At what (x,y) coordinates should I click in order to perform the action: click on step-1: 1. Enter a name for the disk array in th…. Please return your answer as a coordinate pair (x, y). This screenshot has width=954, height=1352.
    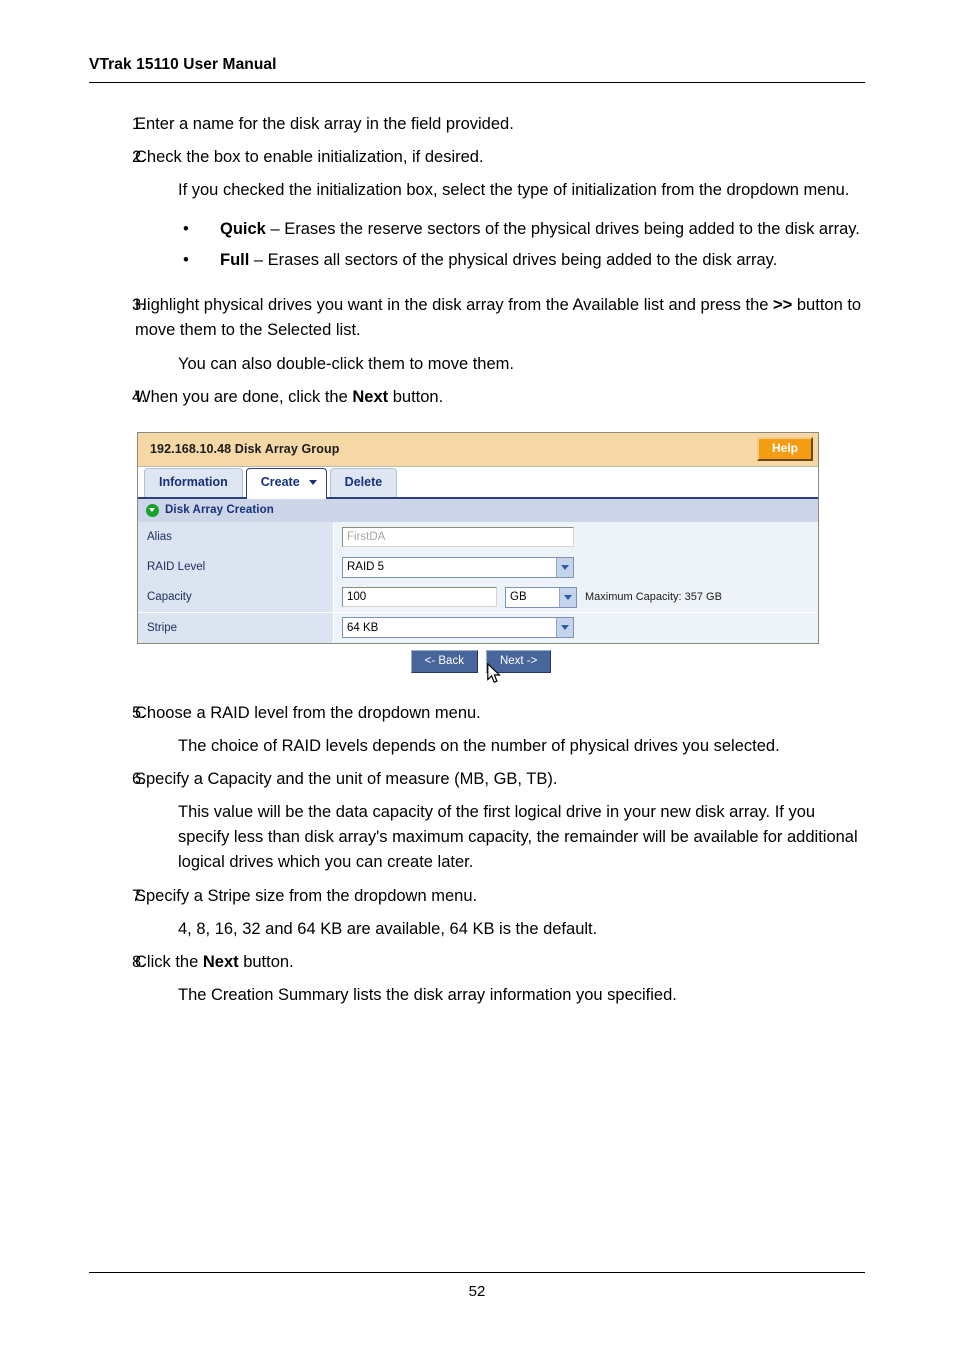
    Looking at the image, I should click on (477, 124).